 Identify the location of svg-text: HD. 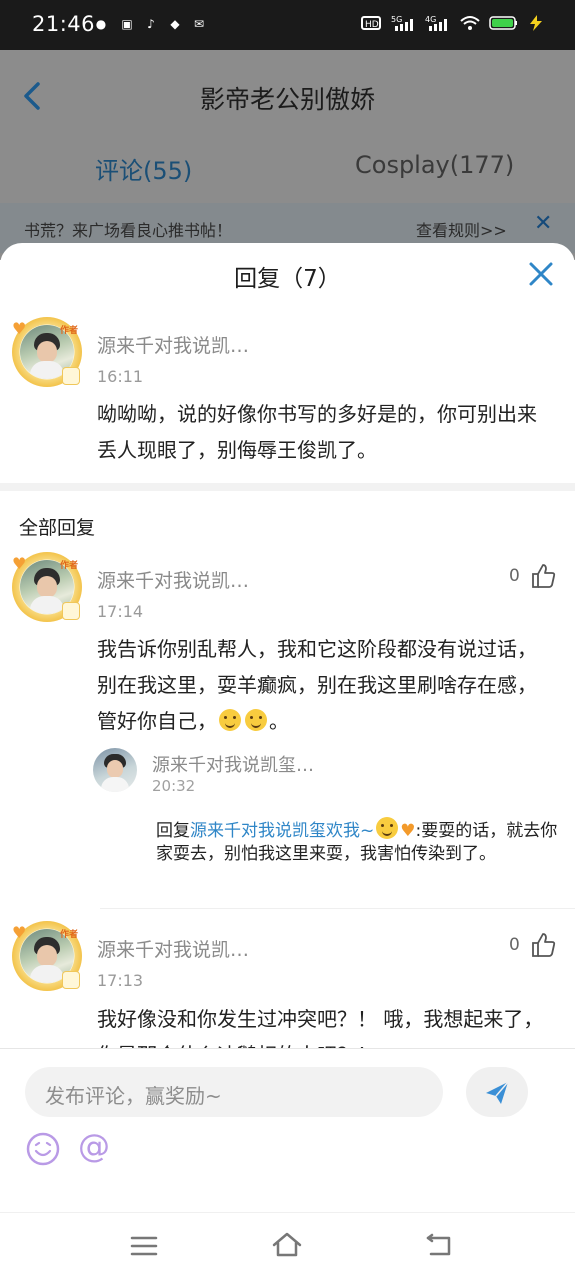
(372, 25).